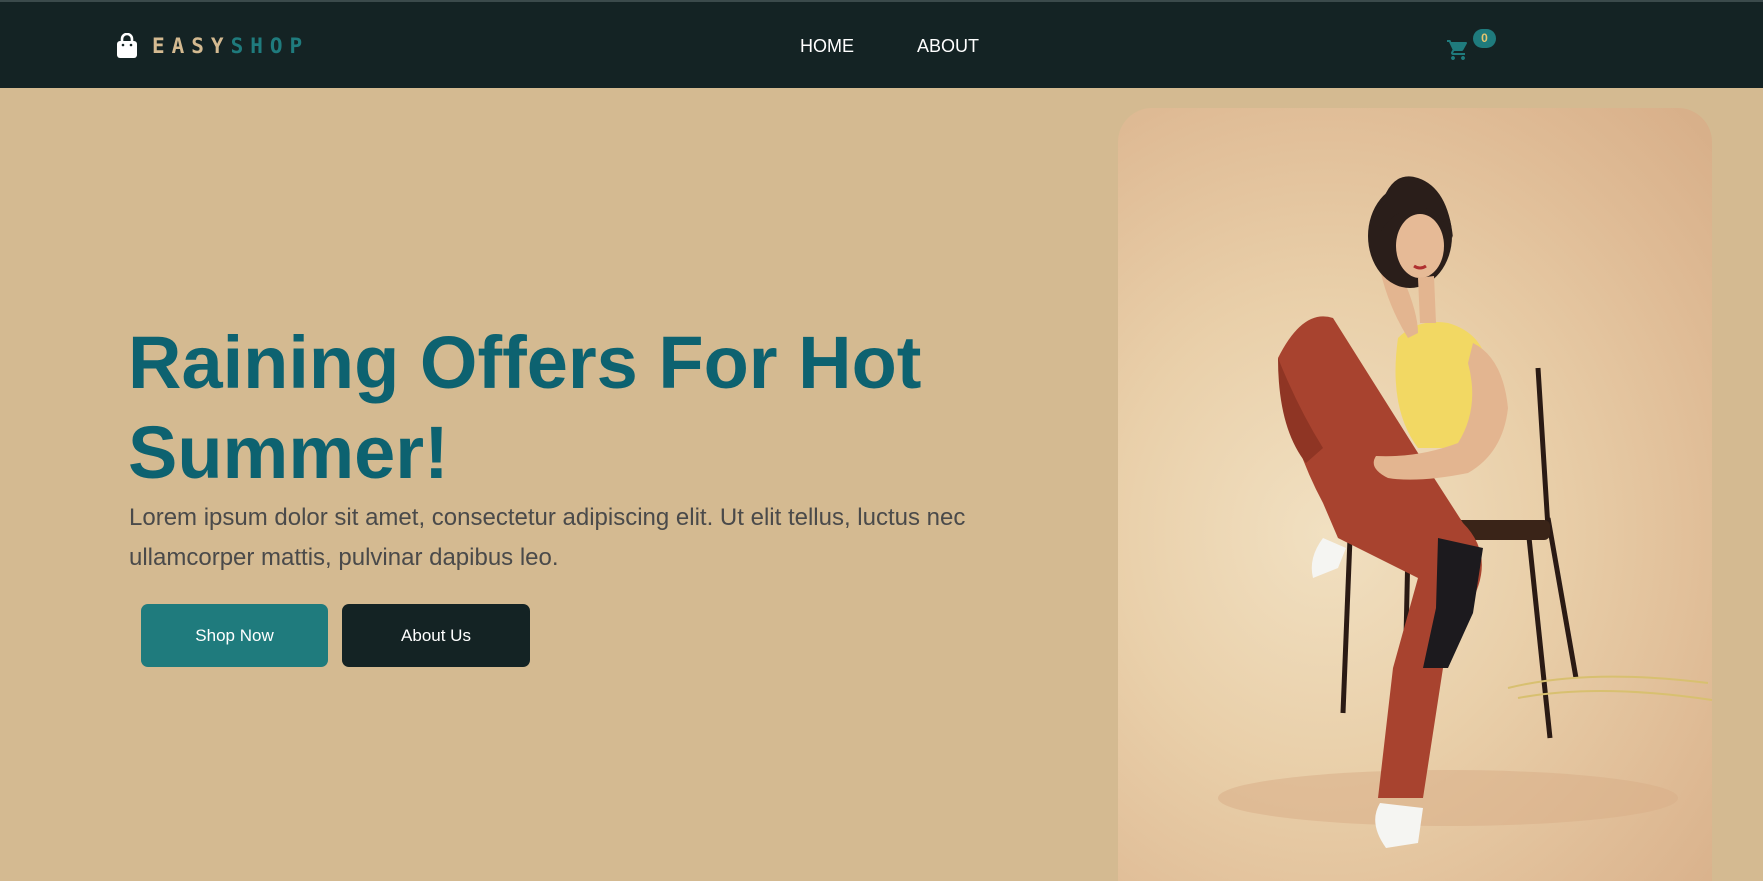 The width and height of the screenshot is (1763, 881). Describe the element at coordinates (234, 635) in the screenshot. I see `shop-now-button: Shop Now` at that location.